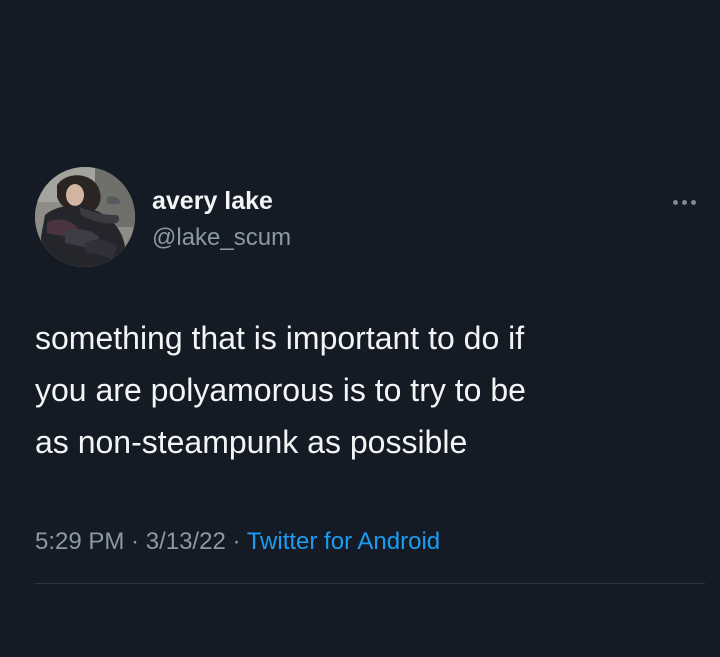 Image resolution: width=720 pixels, height=657 pixels. I want to click on user-handle: @lake_scum, so click(221, 238).